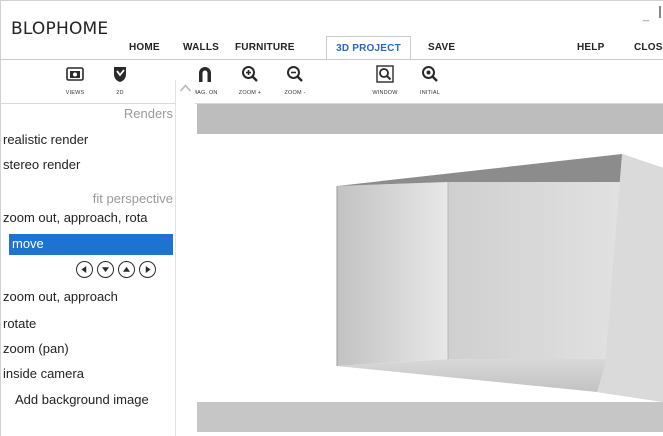 The height and width of the screenshot is (436, 663). I want to click on zoom-in-icon, so click(250, 74).